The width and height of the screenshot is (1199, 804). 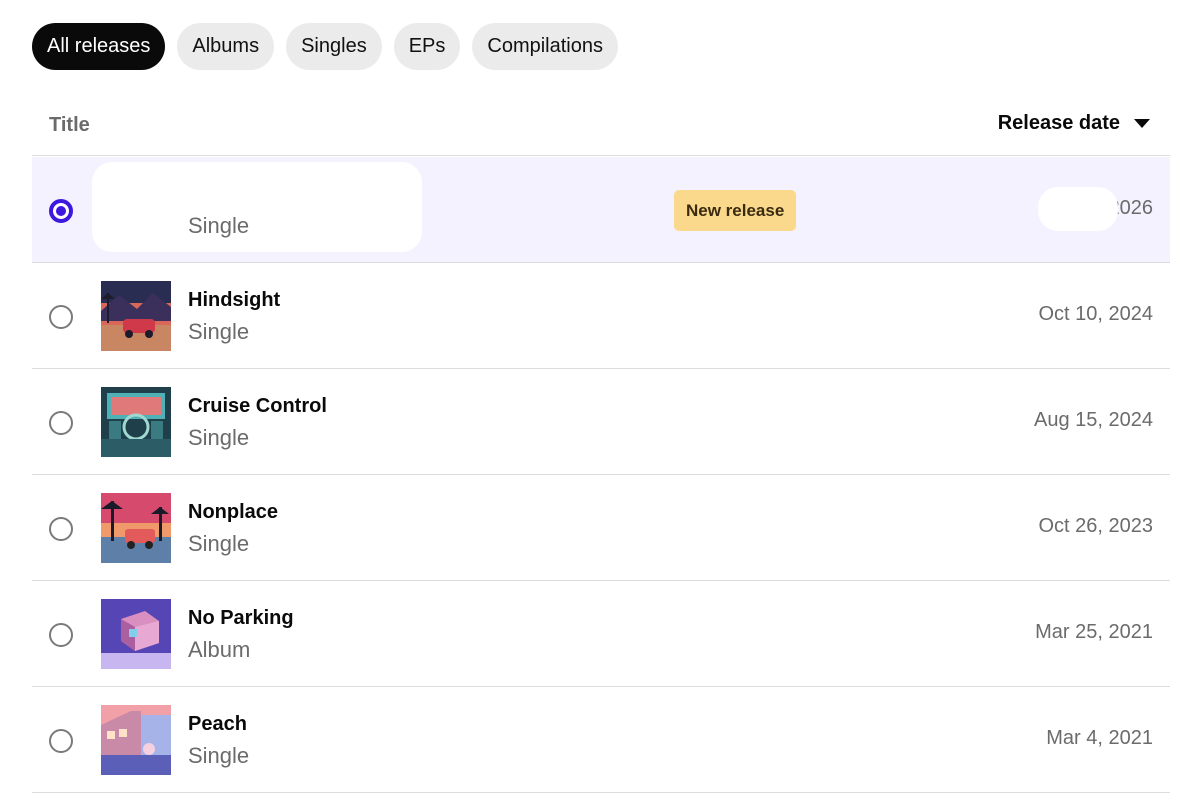 I want to click on release-date-label: Release date, so click(x=1058, y=123).